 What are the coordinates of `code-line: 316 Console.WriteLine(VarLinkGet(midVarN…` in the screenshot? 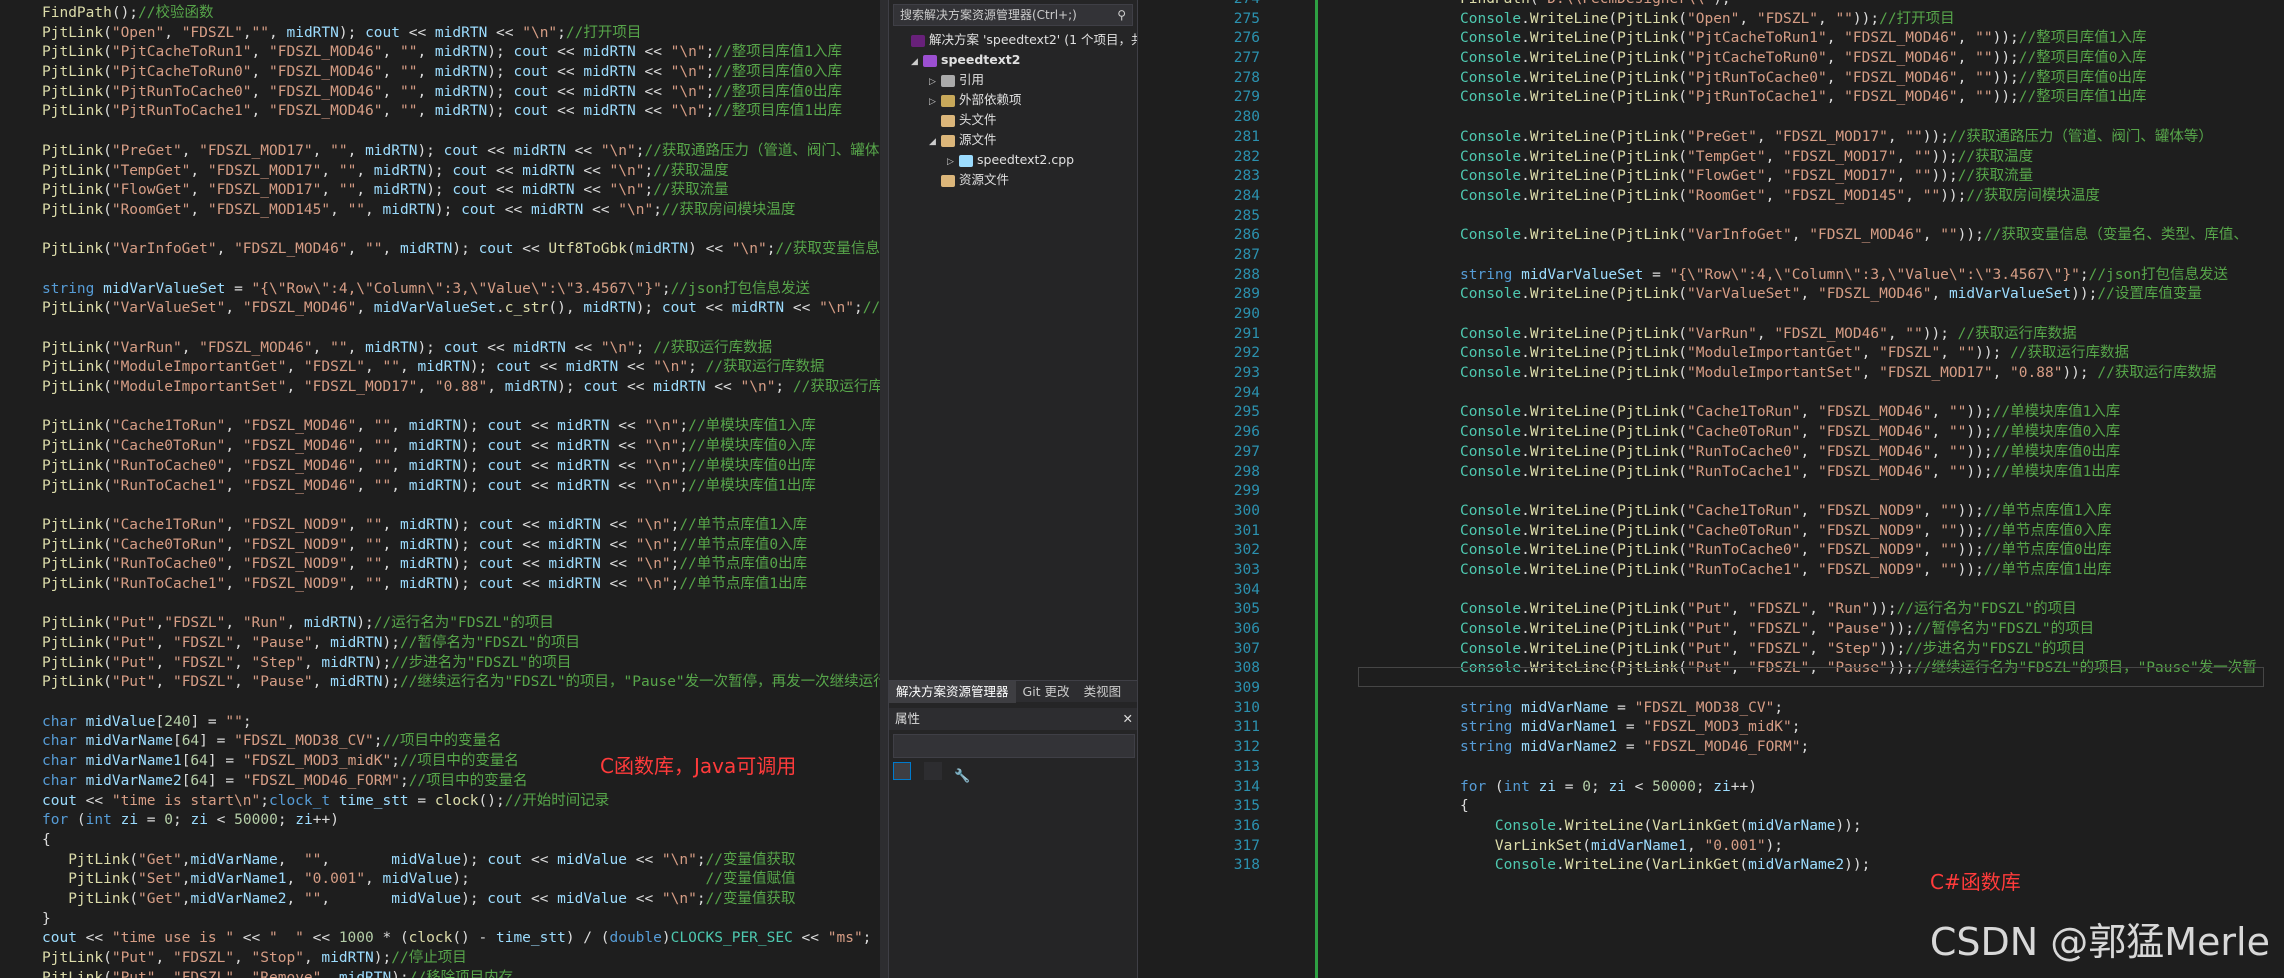 It's located at (1727, 827).